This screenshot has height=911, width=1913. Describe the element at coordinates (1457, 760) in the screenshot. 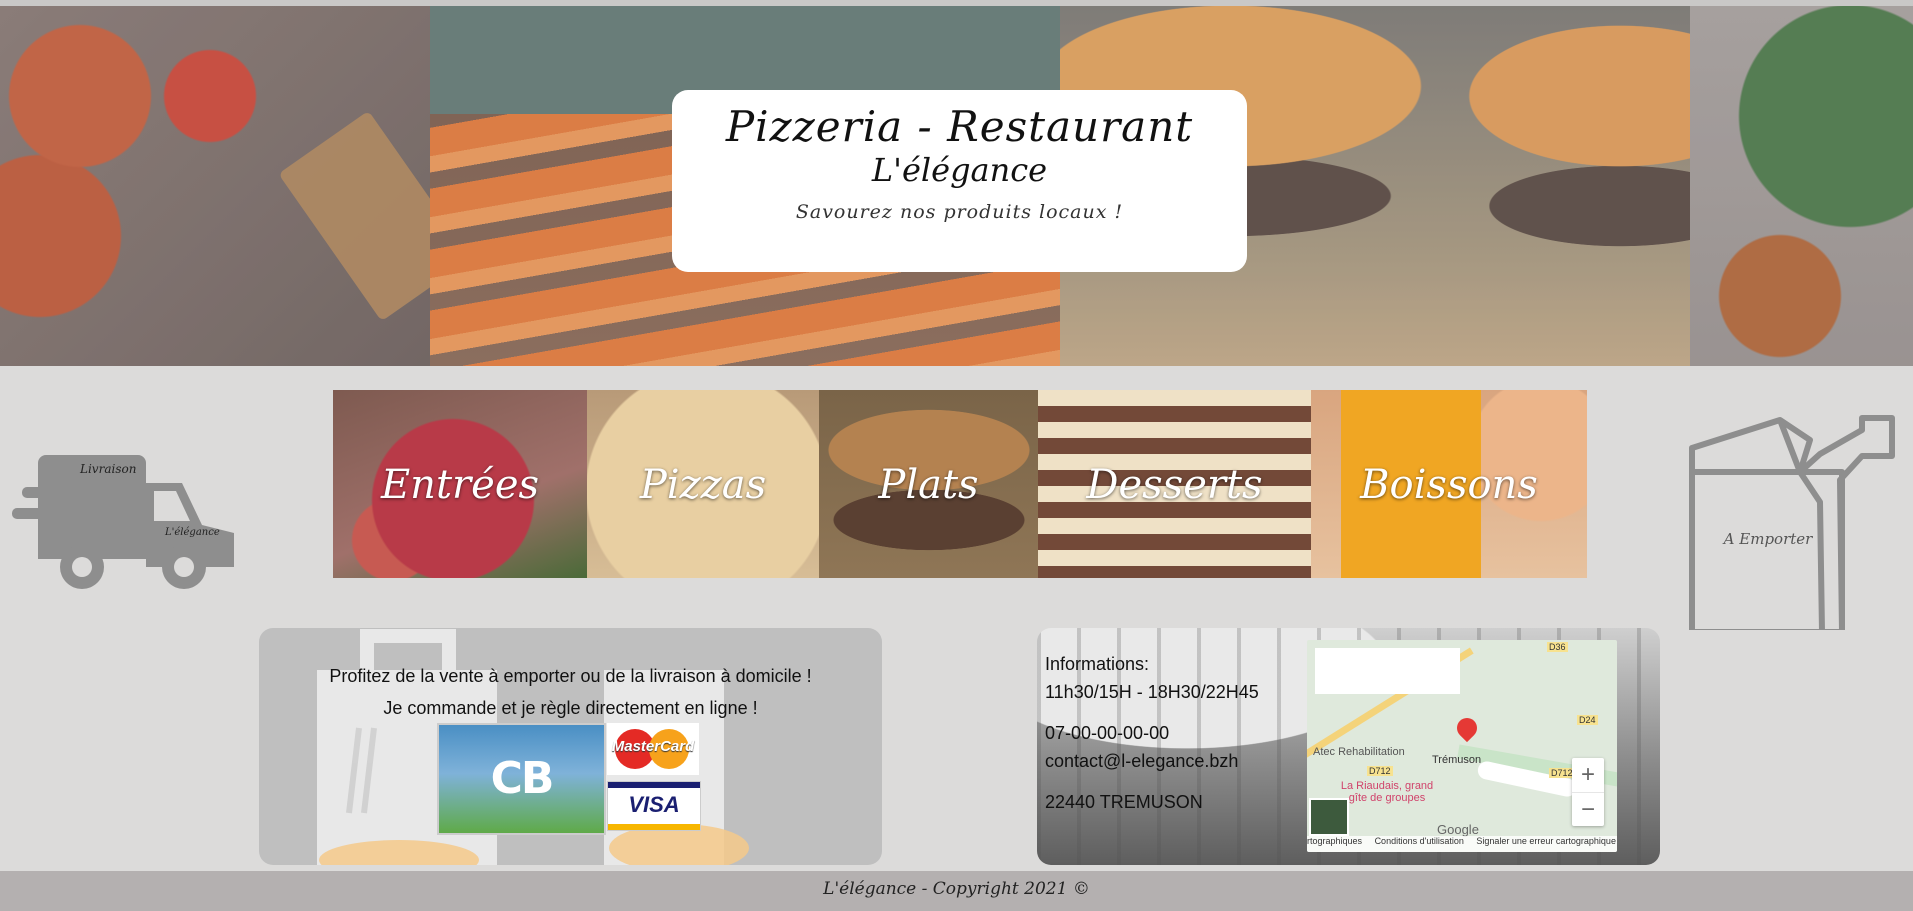

I see `map-place-label: Trémuson` at that location.